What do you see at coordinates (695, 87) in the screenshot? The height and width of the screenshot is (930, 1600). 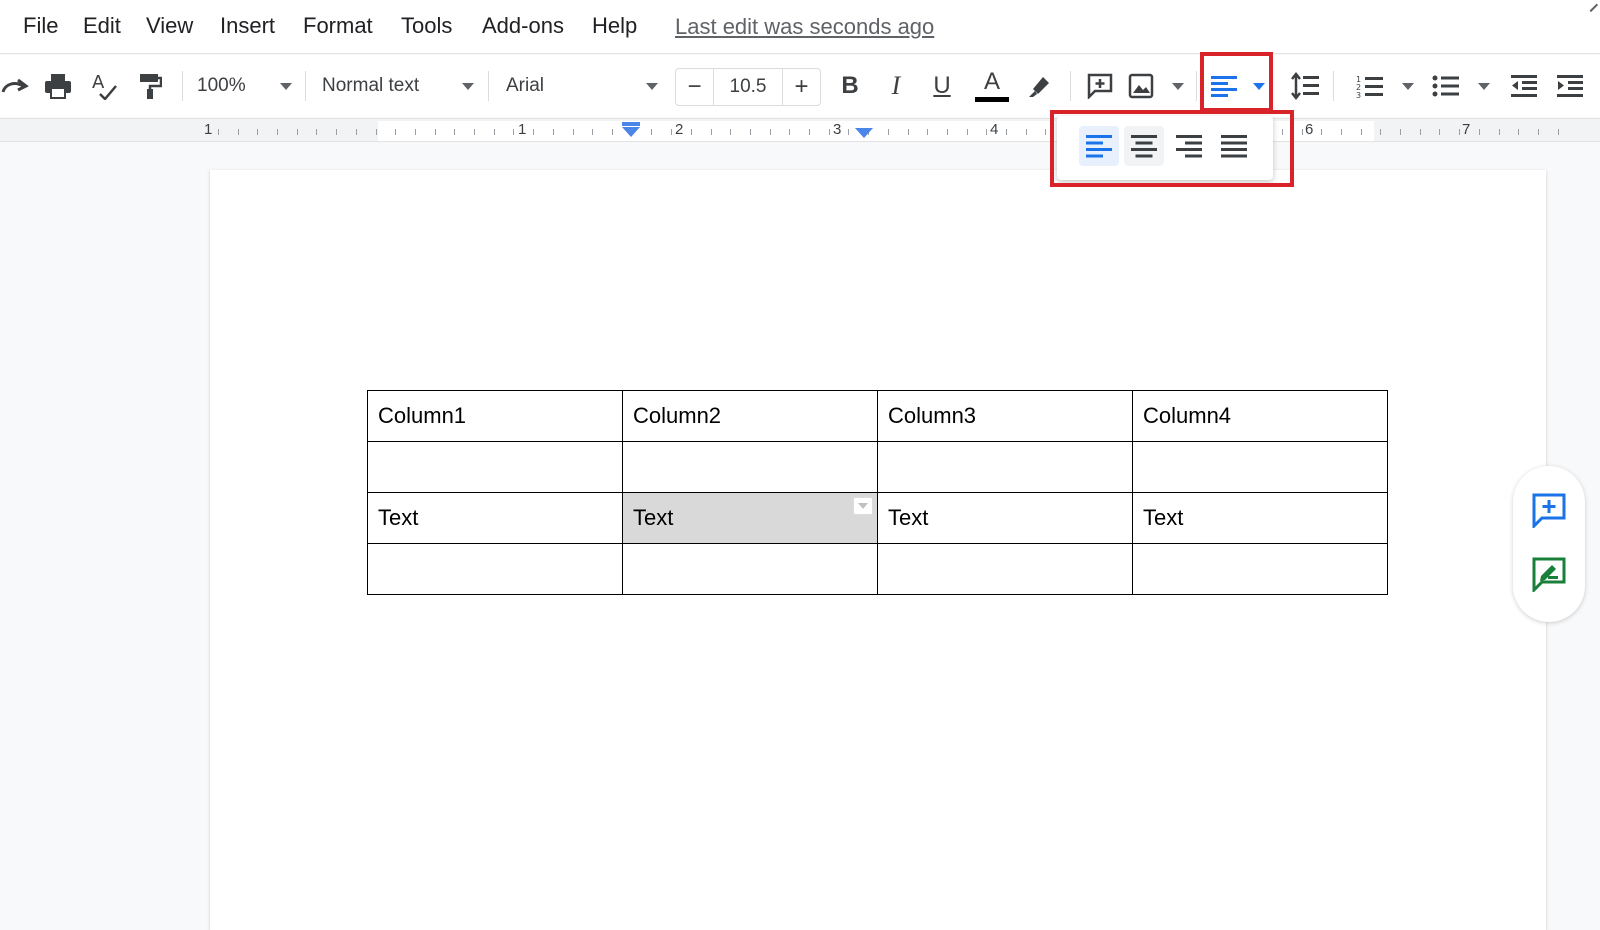 I see `decrease-font-size-button: −` at bounding box center [695, 87].